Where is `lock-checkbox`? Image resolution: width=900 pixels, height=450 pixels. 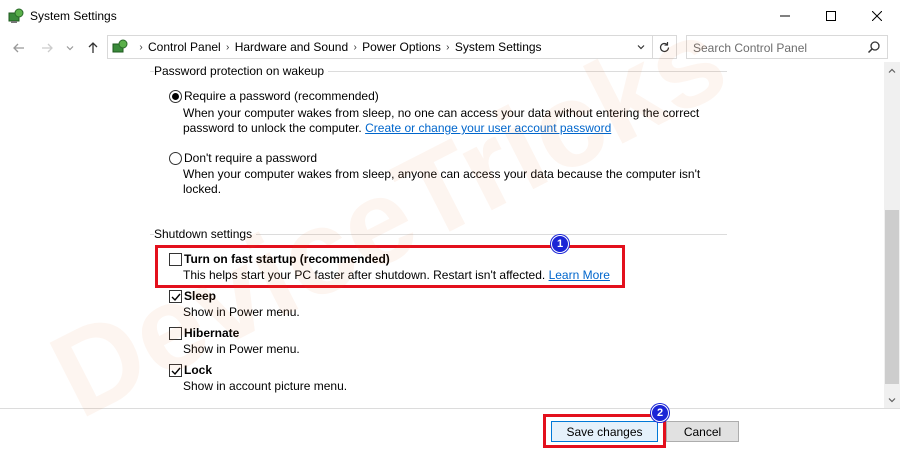 lock-checkbox is located at coordinates (175, 370).